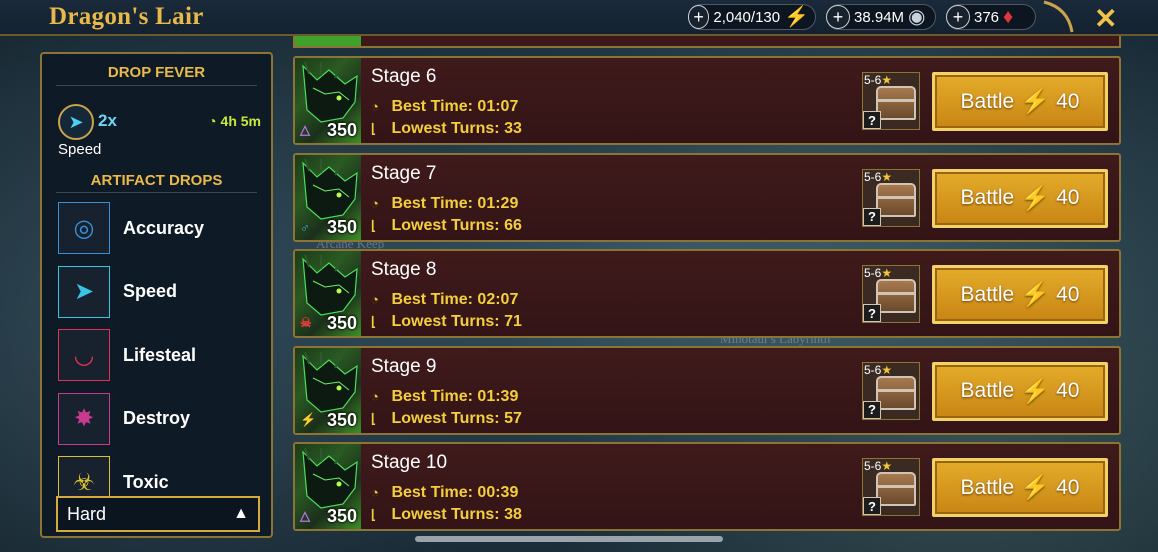 This screenshot has width=1158, height=552. Describe the element at coordinates (1105, 18) in the screenshot. I see `close-button: ✕` at that location.